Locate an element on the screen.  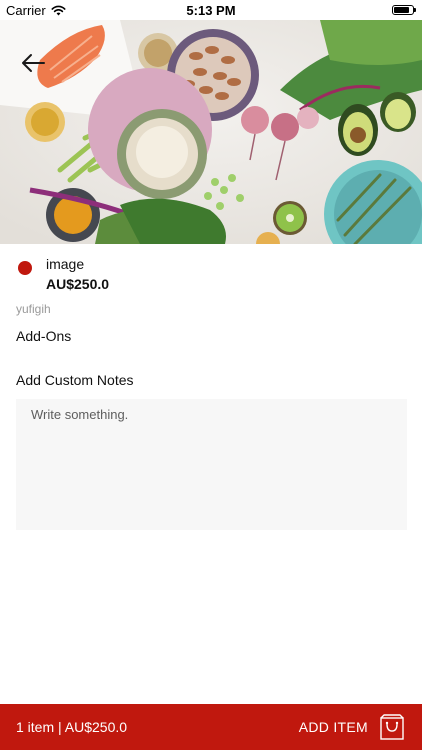
status-right is located at coordinates (407, 10).